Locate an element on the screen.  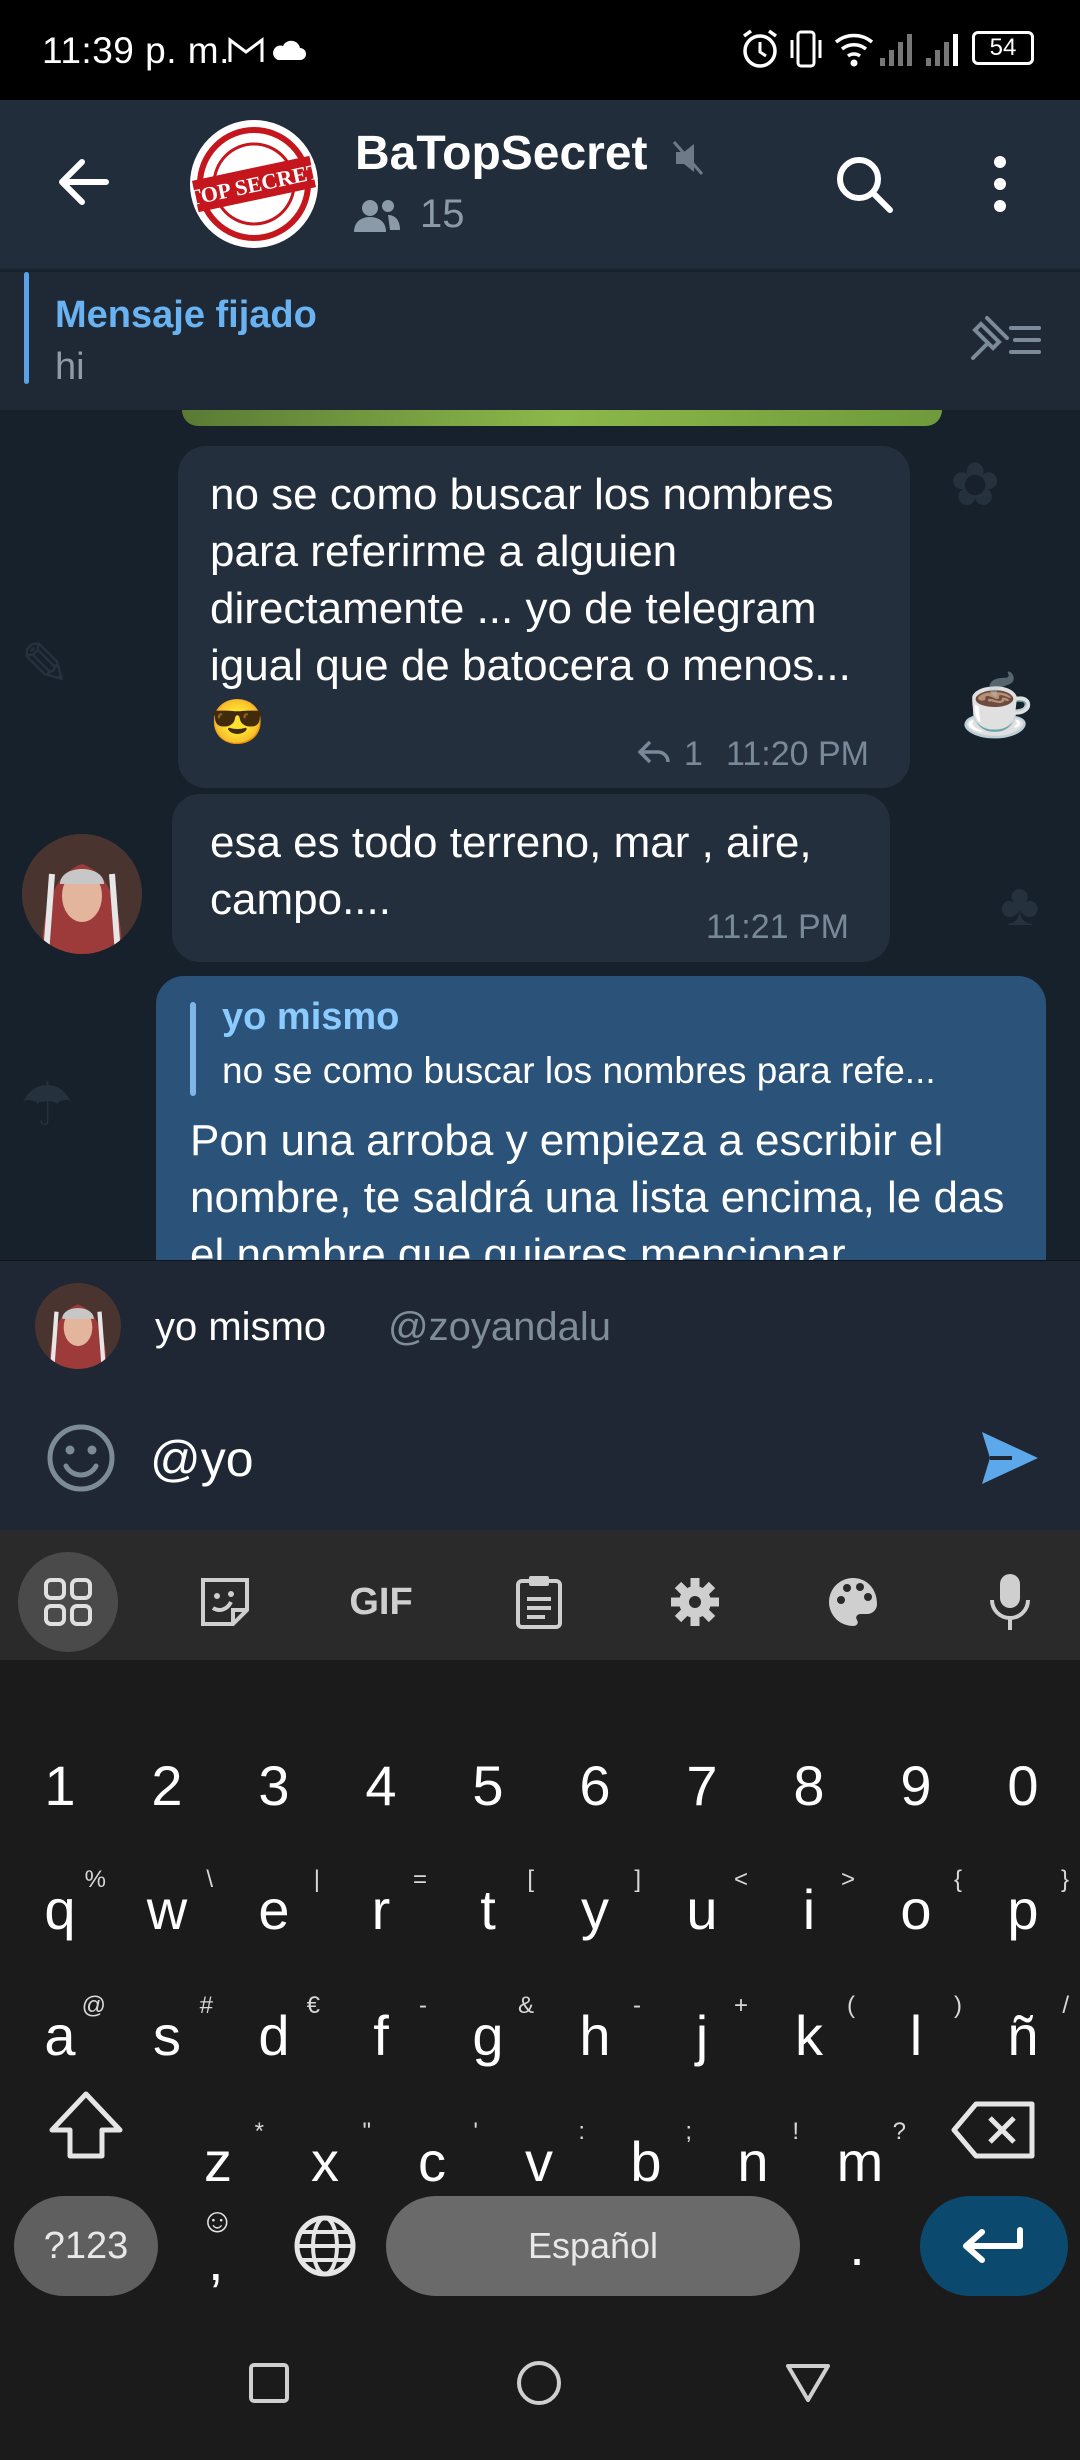
key-d: d € is located at coordinates (274, 2036).